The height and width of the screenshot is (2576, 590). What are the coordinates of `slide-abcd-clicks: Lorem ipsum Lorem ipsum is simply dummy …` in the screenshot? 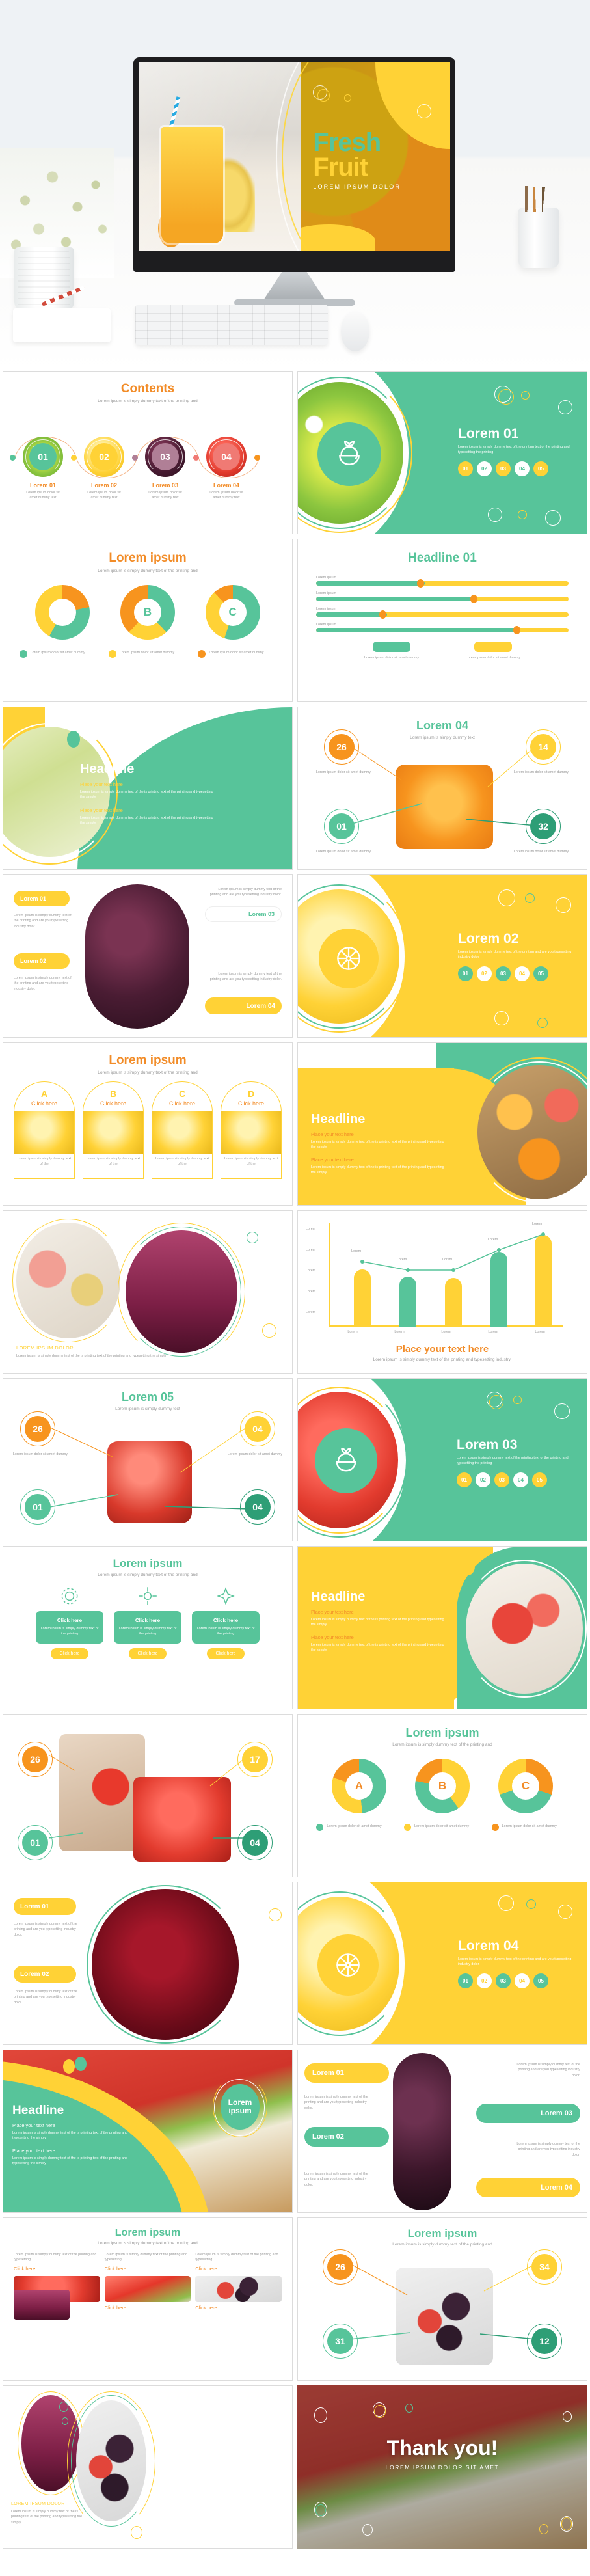 It's located at (148, 1124).